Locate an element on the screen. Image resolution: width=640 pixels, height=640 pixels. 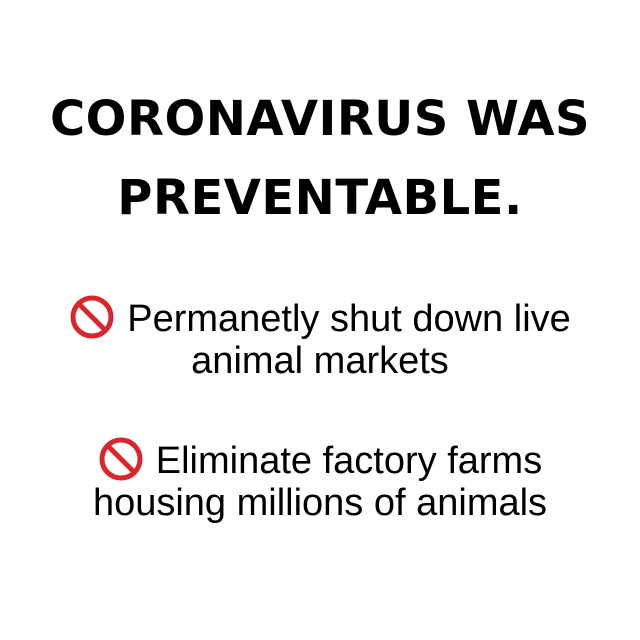
point-1-line-1: Permanetly shut down live is located at coordinates (320, 317).